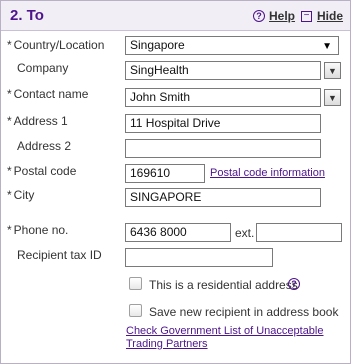 This screenshot has width=351, height=364. What do you see at coordinates (282, 16) in the screenshot?
I see `help-label: Help` at bounding box center [282, 16].